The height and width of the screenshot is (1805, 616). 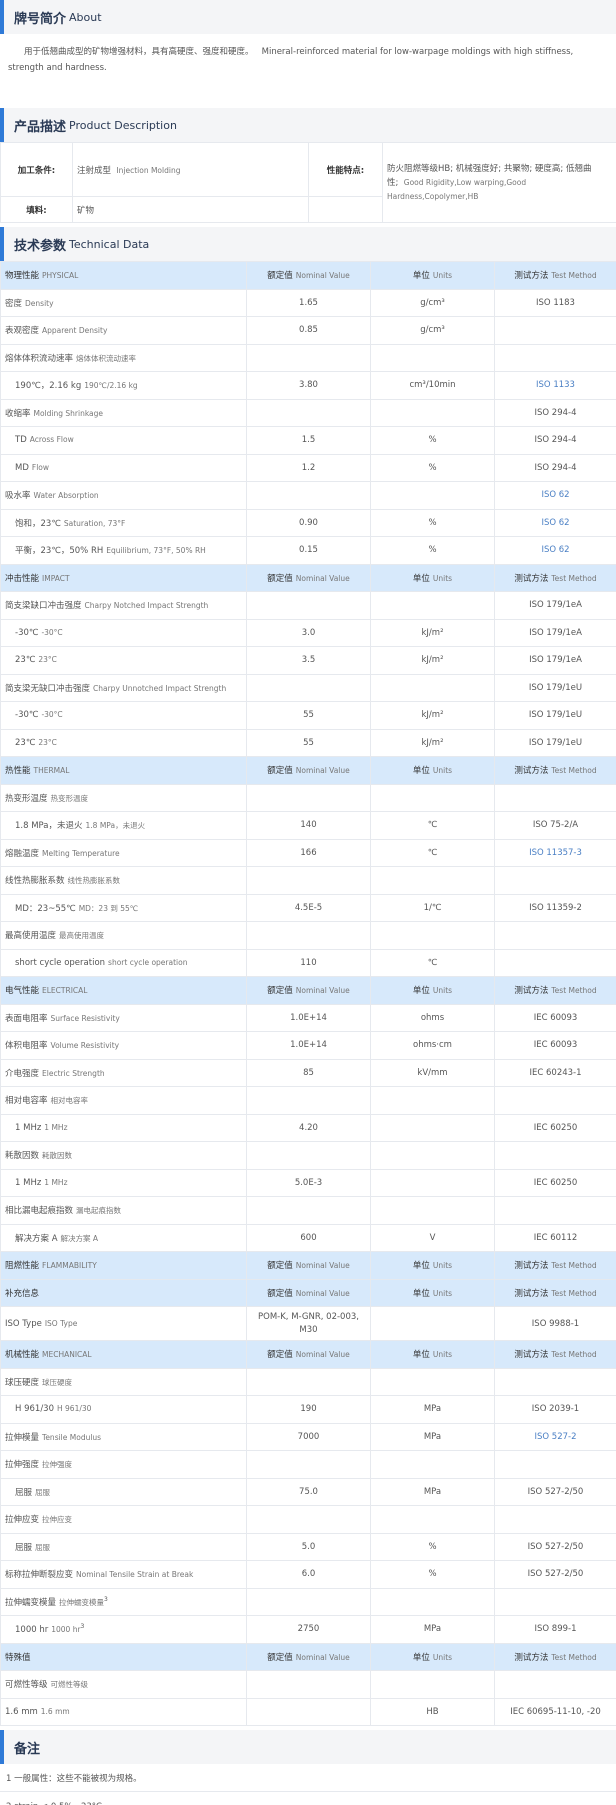 I want to click on property-name: 热性能 THERMAL, so click(x=123, y=770).